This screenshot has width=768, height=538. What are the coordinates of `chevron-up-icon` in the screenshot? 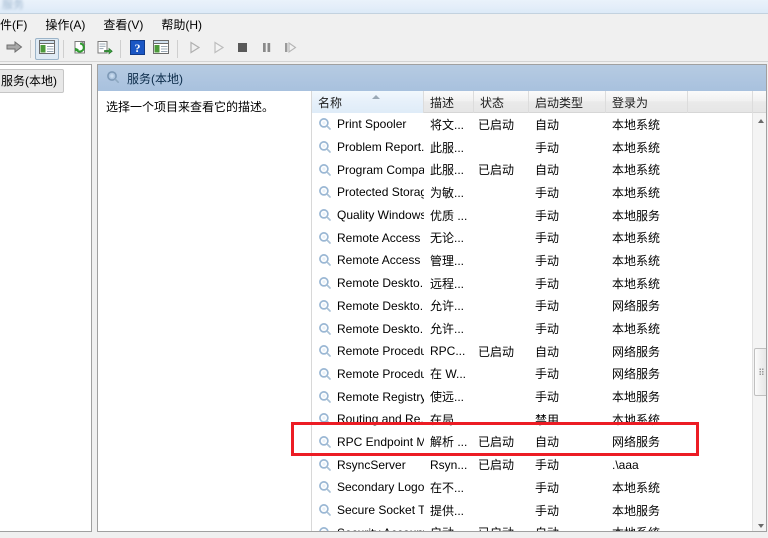 It's located at (760, 120).